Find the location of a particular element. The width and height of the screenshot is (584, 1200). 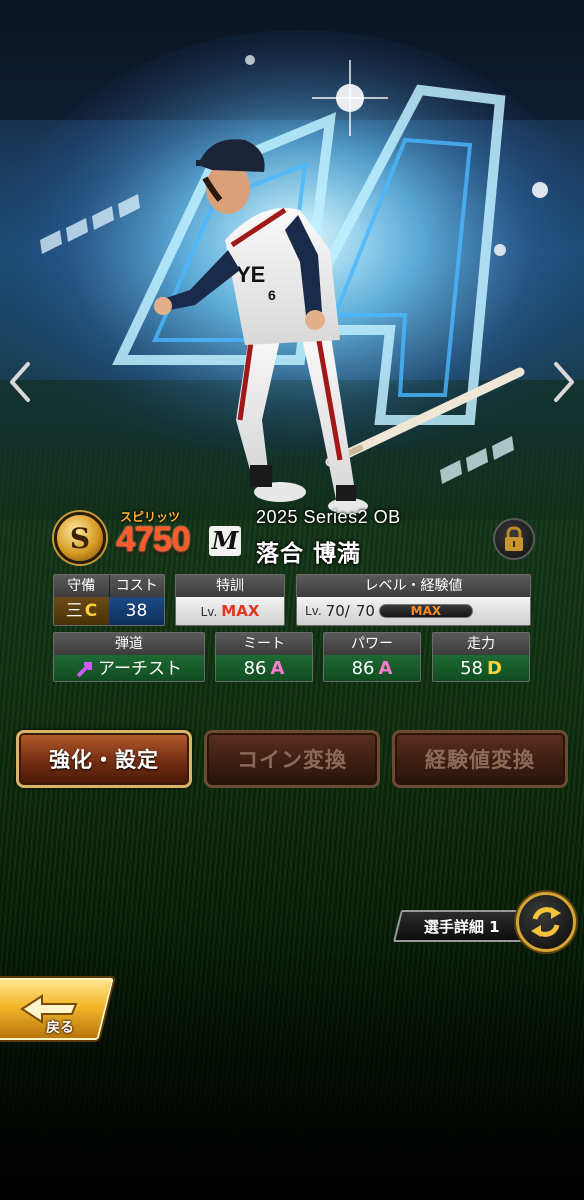

level-max: 70 is located at coordinates (365, 611).